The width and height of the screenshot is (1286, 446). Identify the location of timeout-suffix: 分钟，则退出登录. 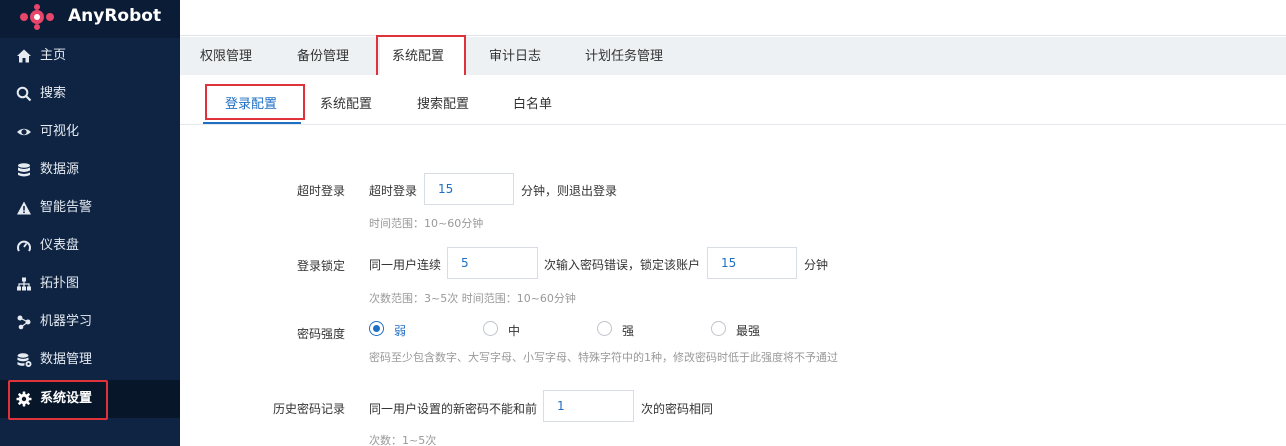
(569, 191).